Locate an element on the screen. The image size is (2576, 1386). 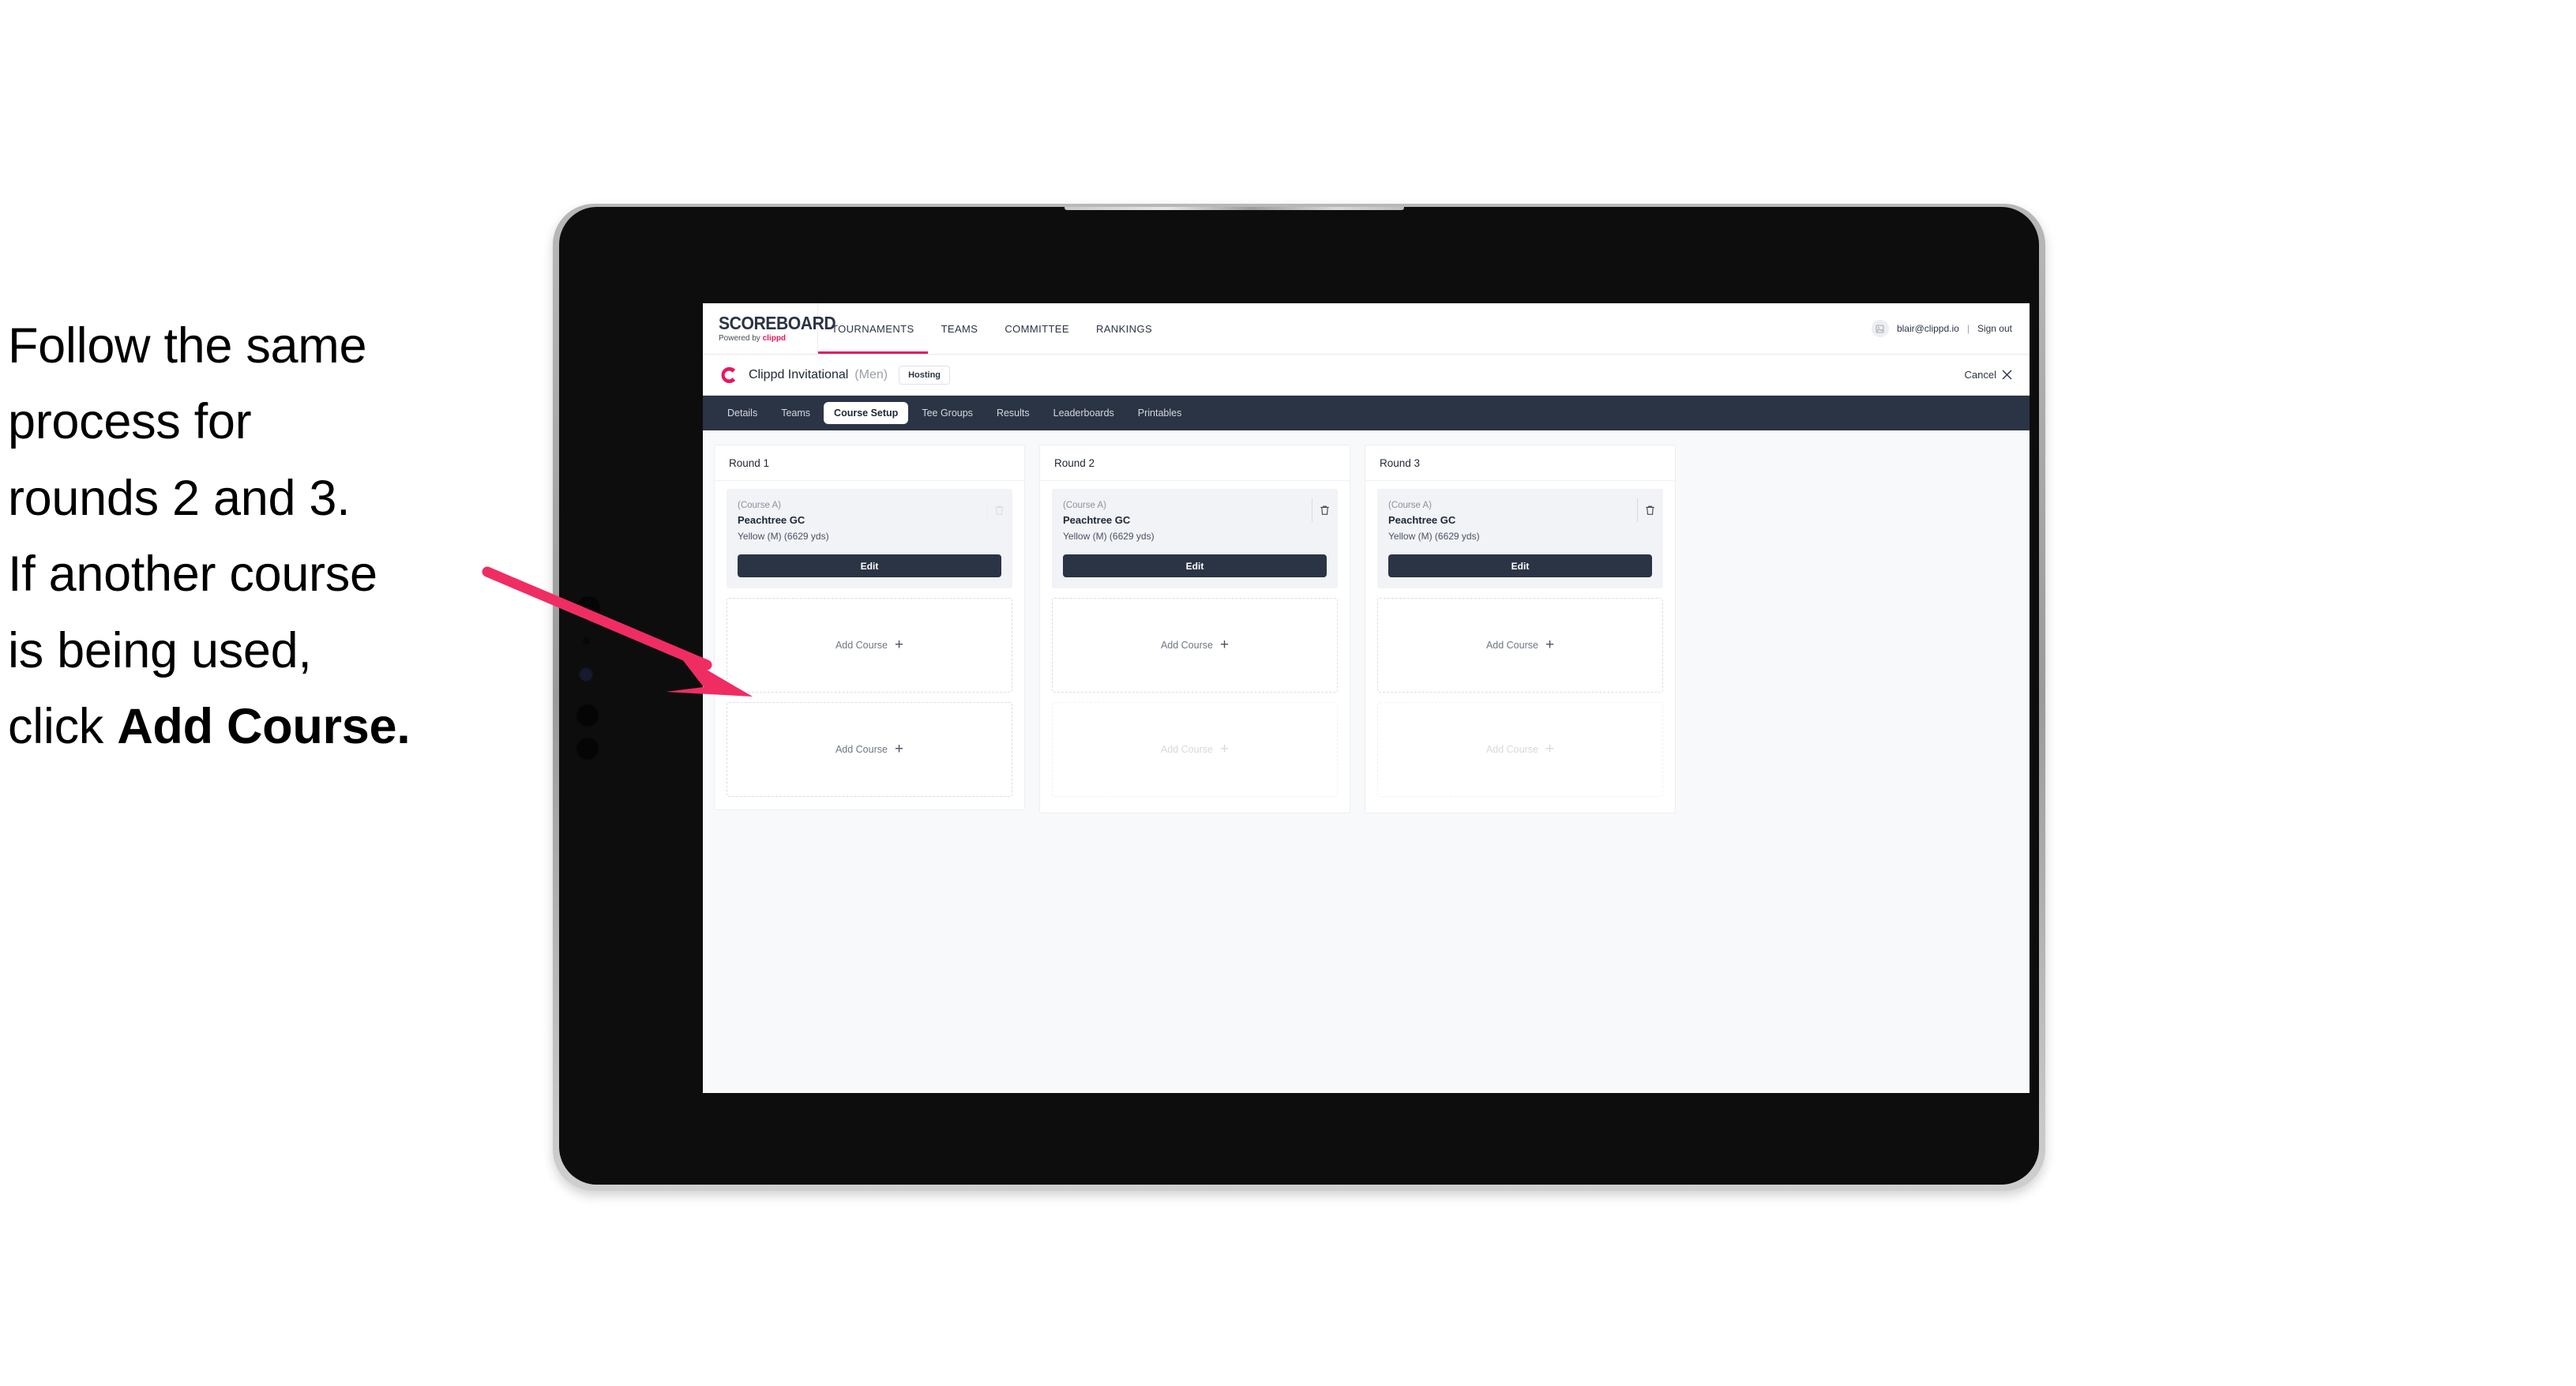
nav-link-rankings: RANKINGS is located at coordinates (1124, 328).